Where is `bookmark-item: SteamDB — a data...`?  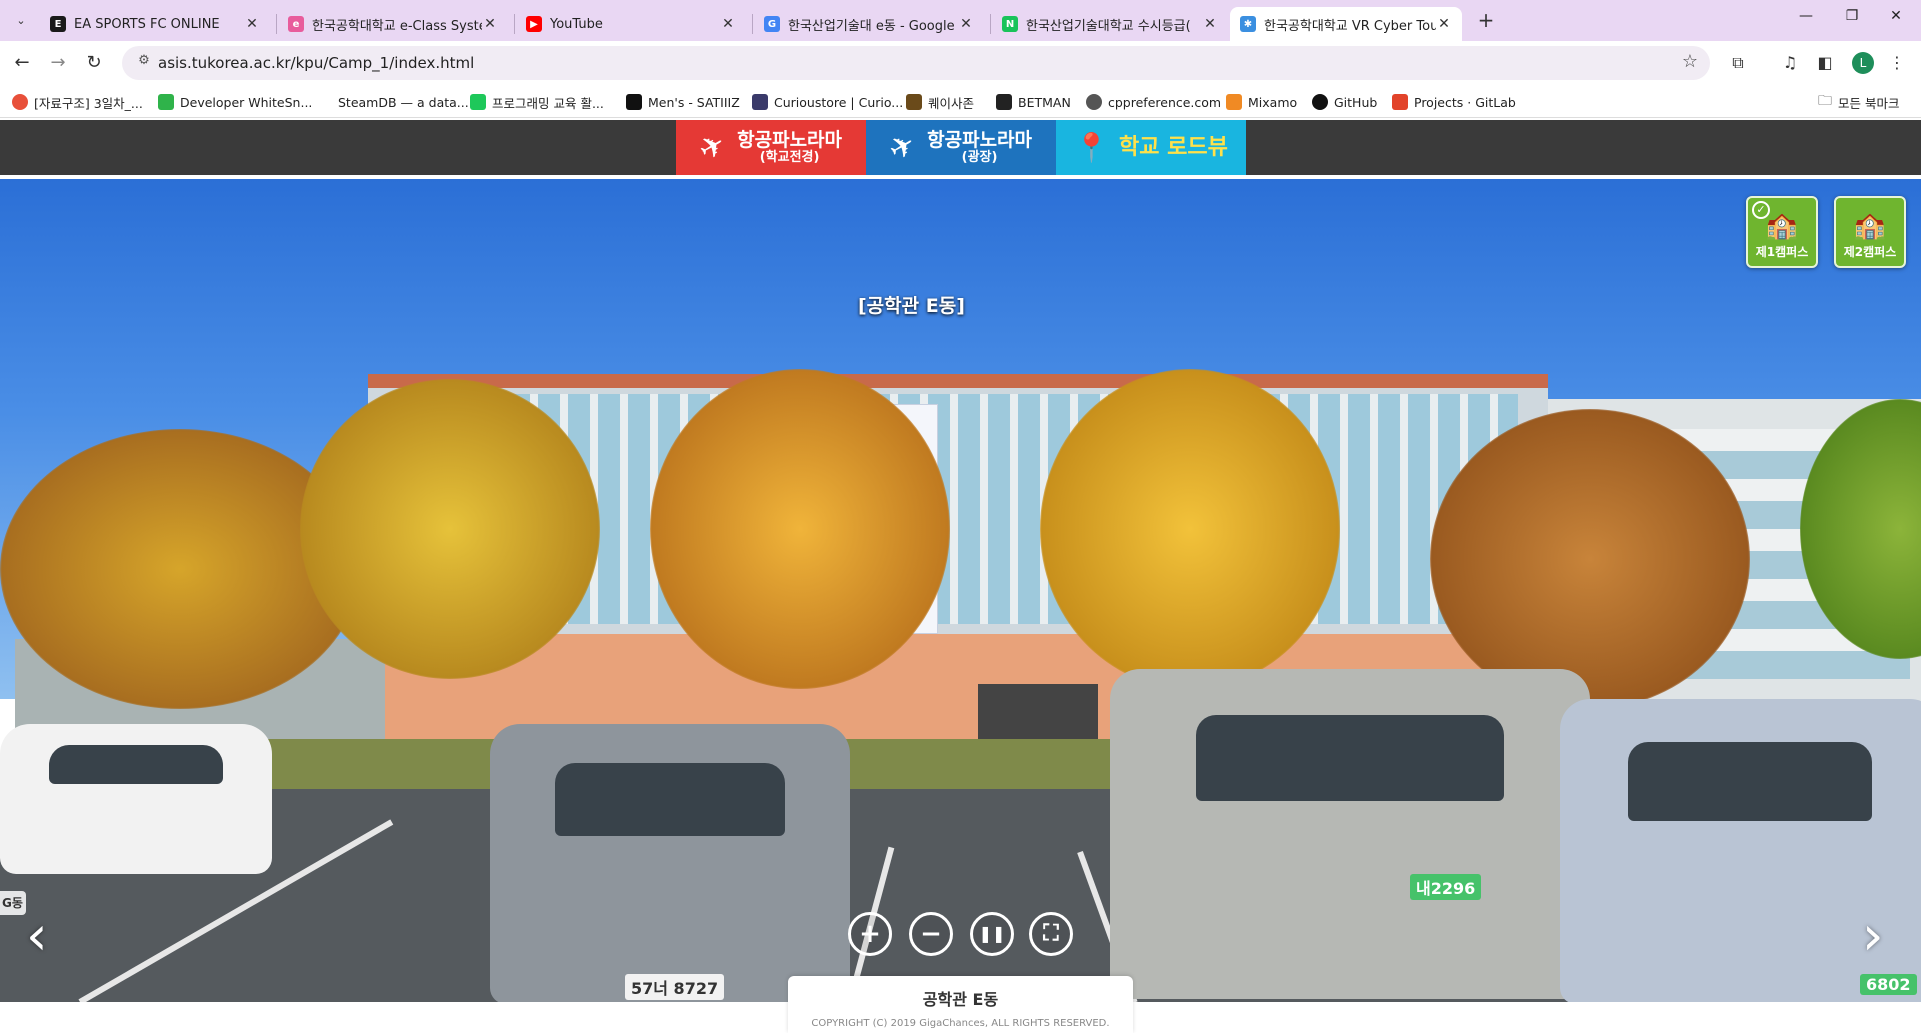 bookmark-item: SteamDB — a data... is located at coordinates (392, 102).